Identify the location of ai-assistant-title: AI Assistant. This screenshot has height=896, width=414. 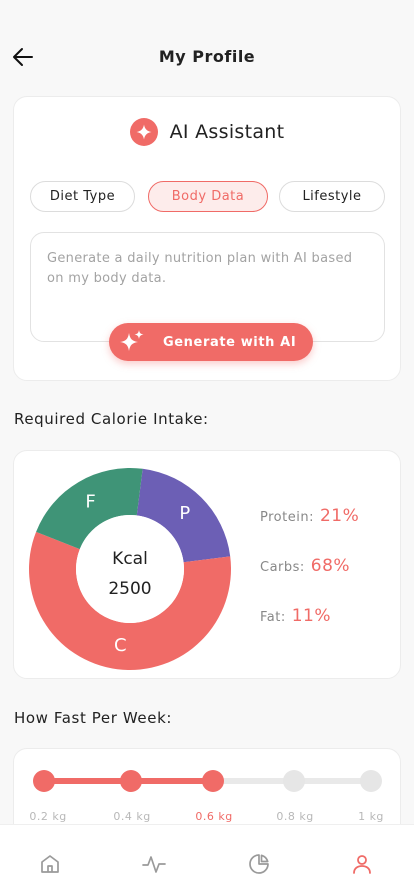
(227, 132).